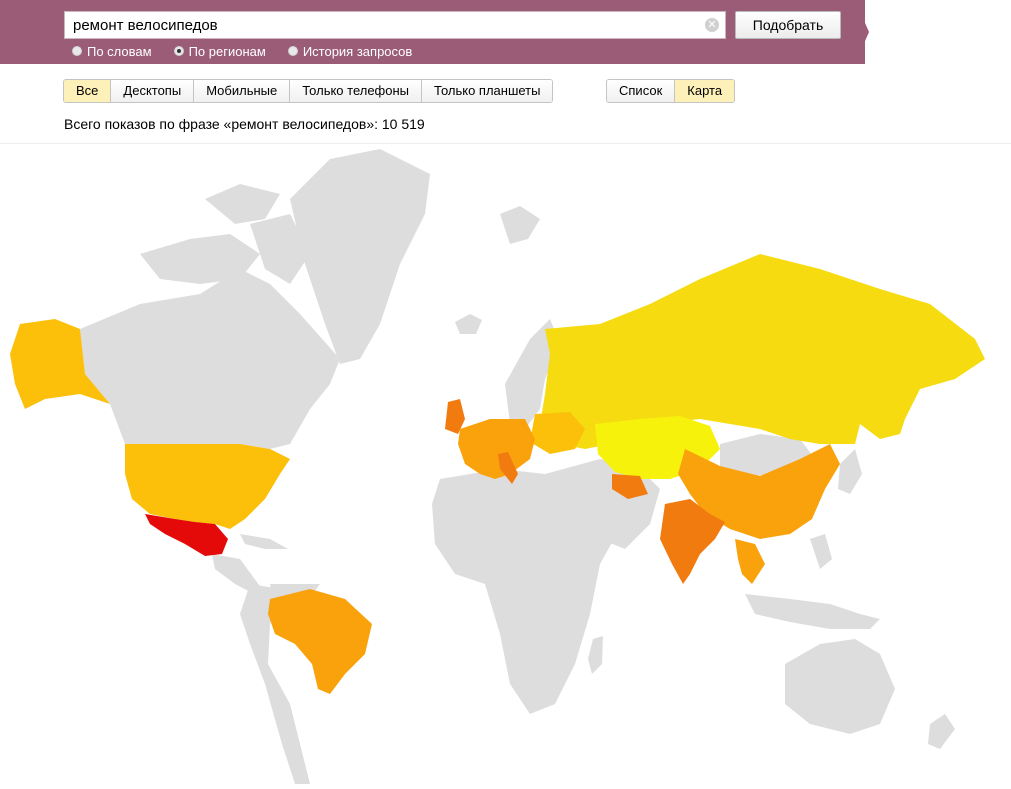  I want to click on region-canadian-islands, so click(200, 259).